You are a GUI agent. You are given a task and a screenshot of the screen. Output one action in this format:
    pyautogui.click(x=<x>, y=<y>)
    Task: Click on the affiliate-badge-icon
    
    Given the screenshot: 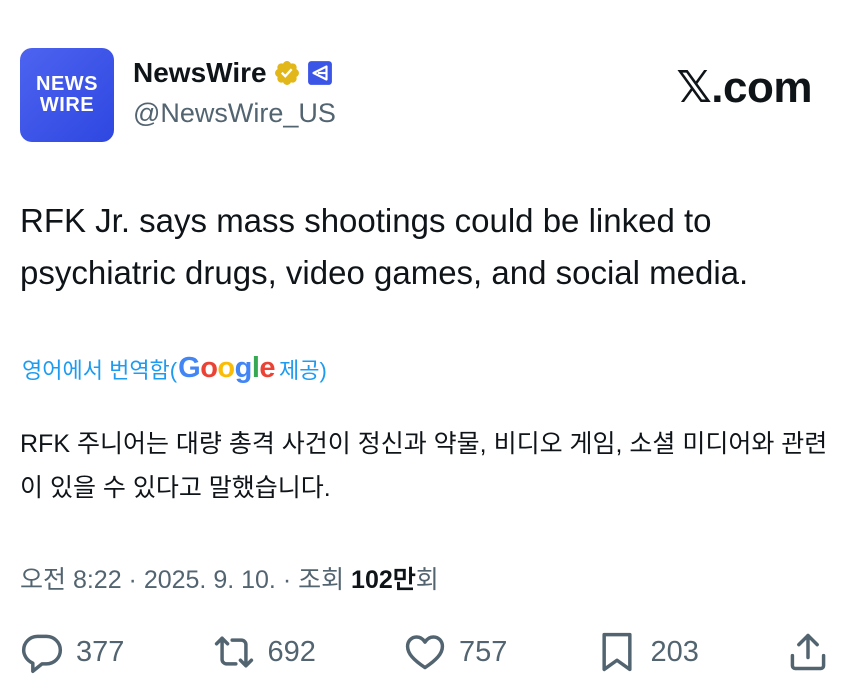 What is the action you would take?
    pyautogui.click(x=320, y=73)
    